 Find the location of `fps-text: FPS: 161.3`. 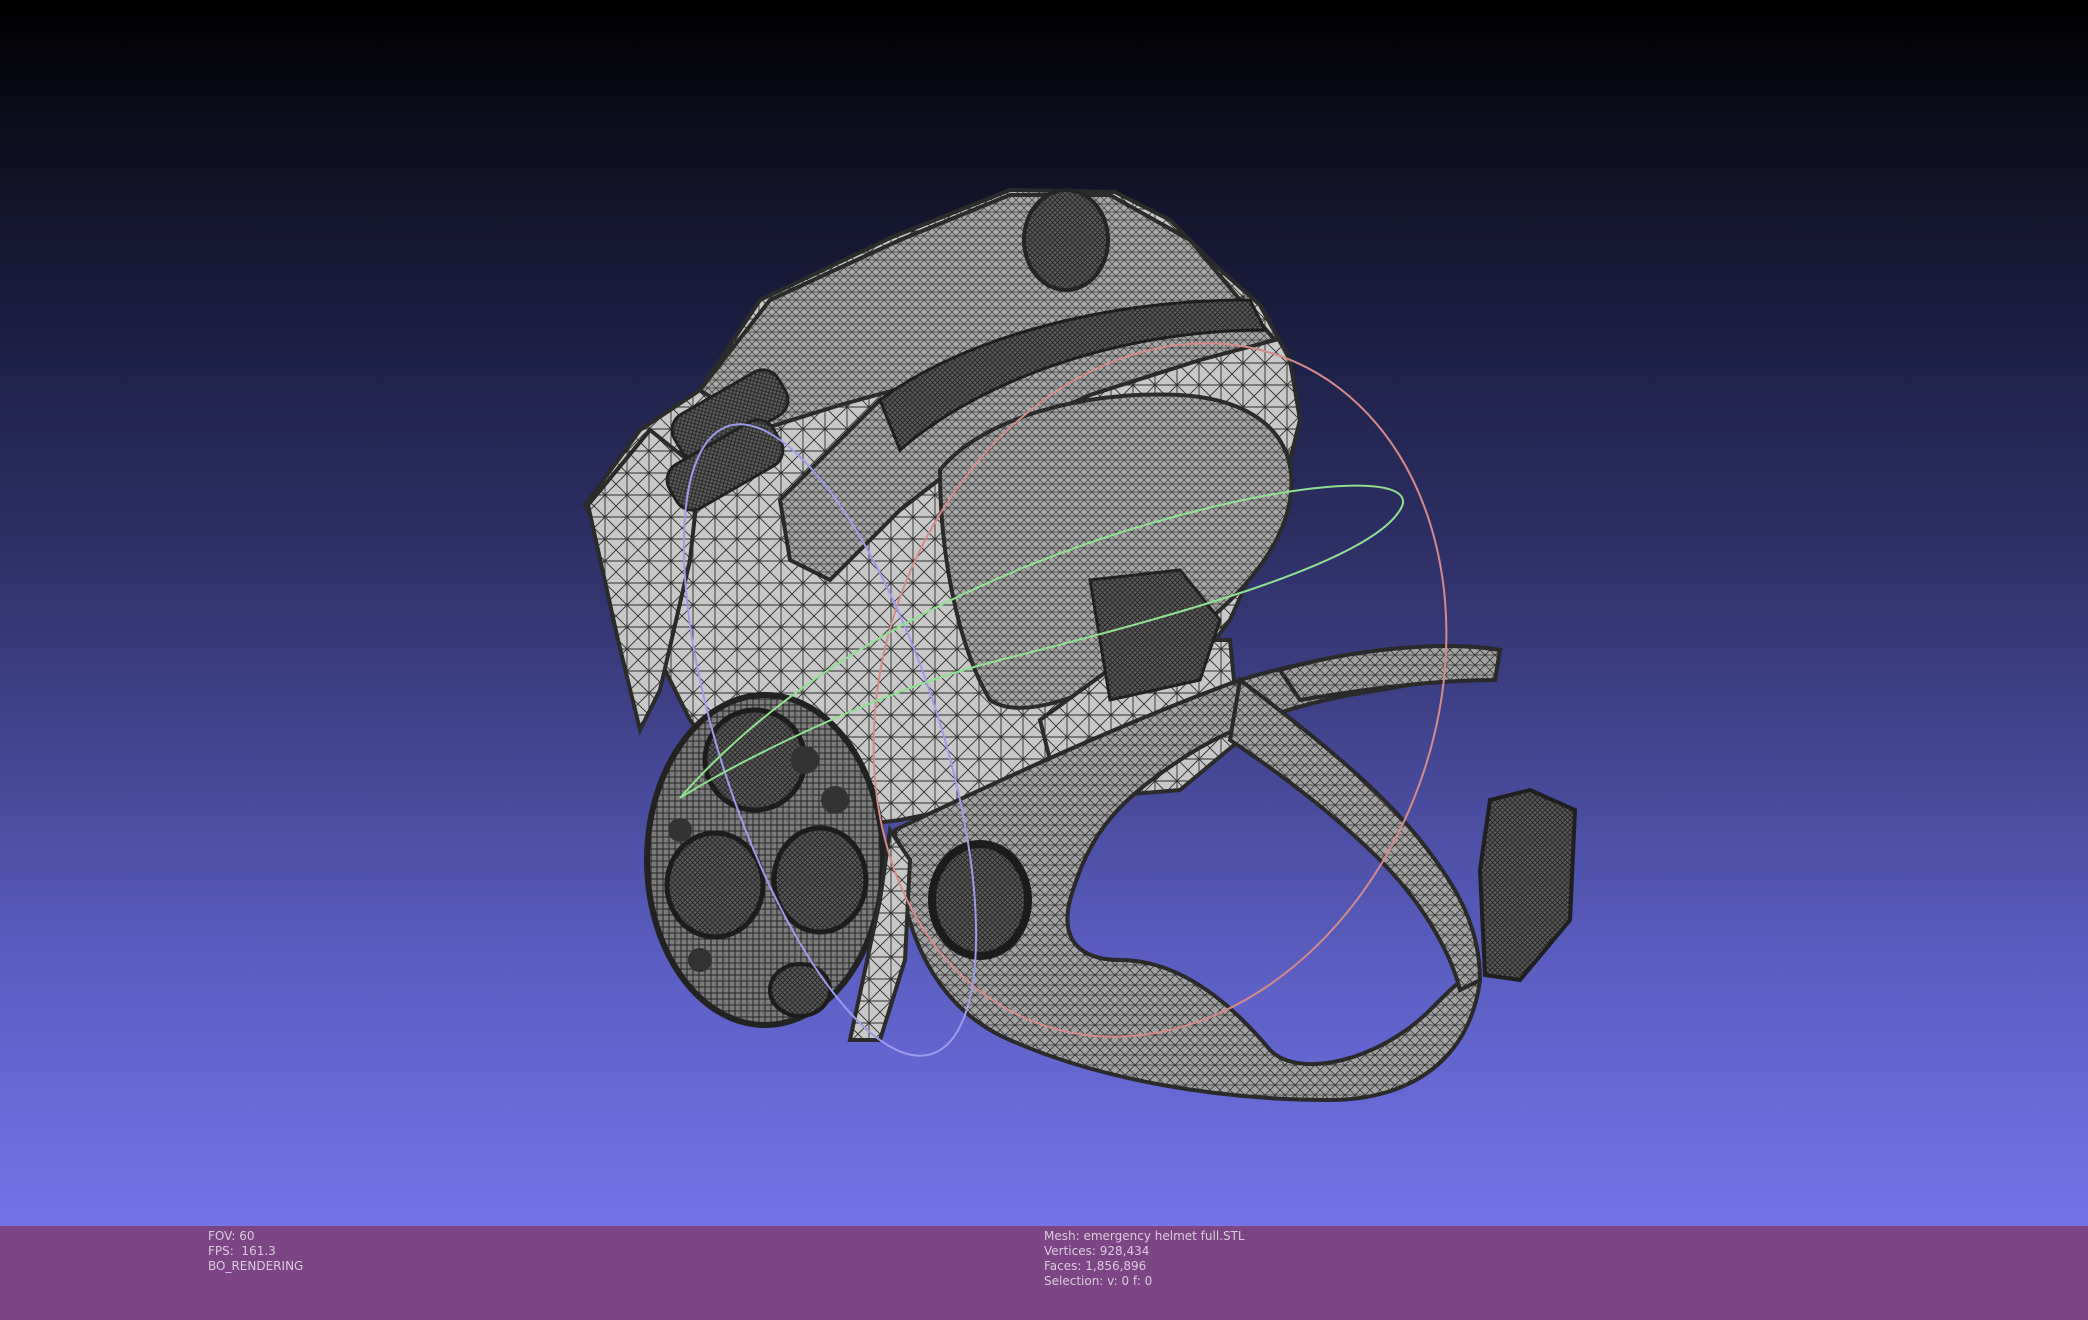

fps-text: FPS: 161.3 is located at coordinates (242, 1251).